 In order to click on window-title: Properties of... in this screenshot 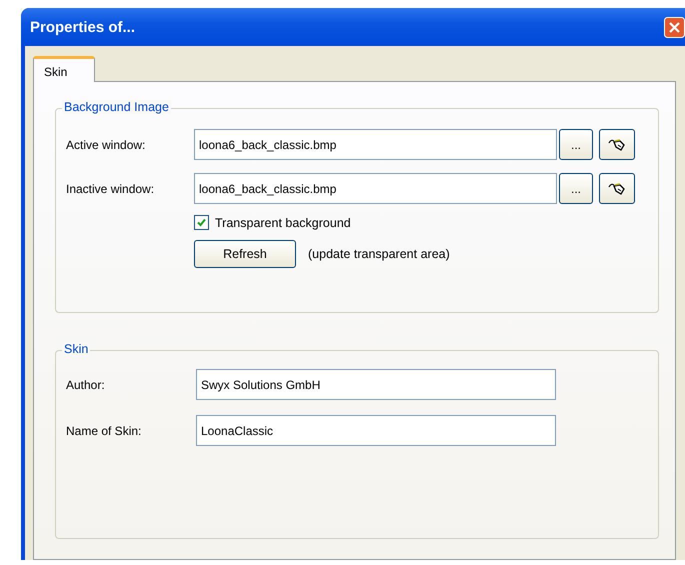, I will do `click(83, 27)`.